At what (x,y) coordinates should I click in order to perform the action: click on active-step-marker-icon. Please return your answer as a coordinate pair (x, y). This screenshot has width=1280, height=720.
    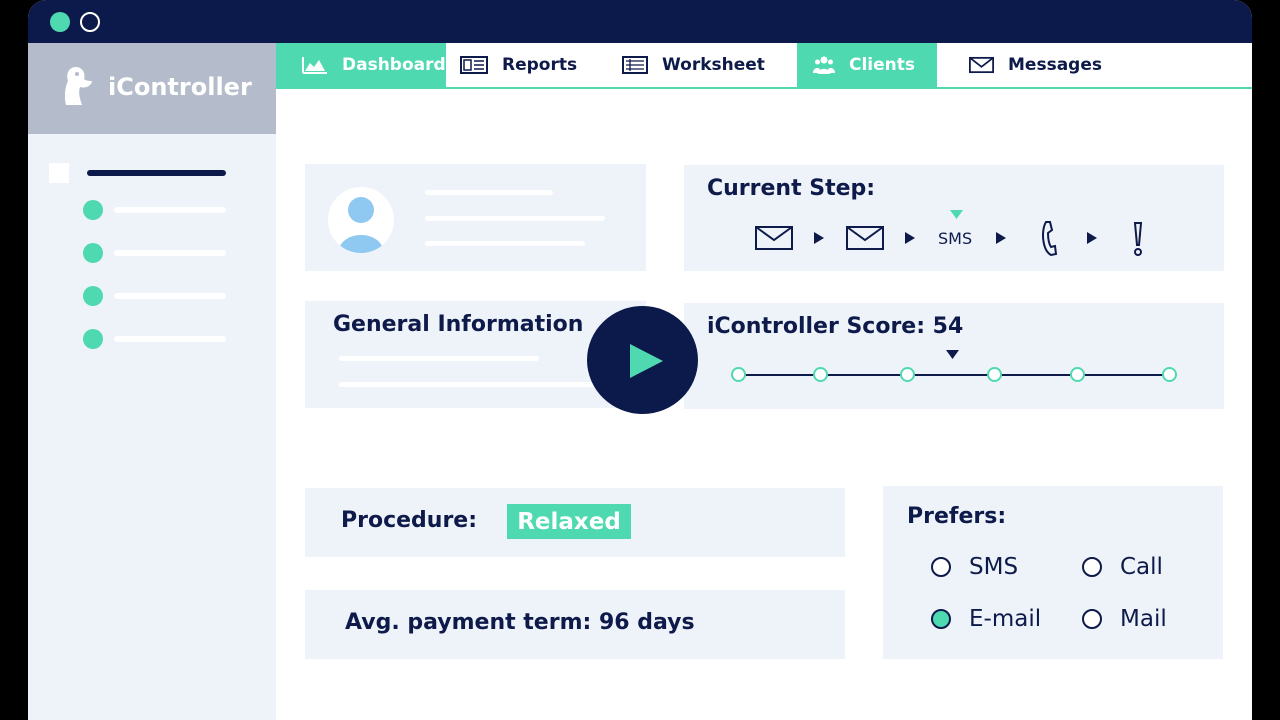
    Looking at the image, I should click on (956, 214).